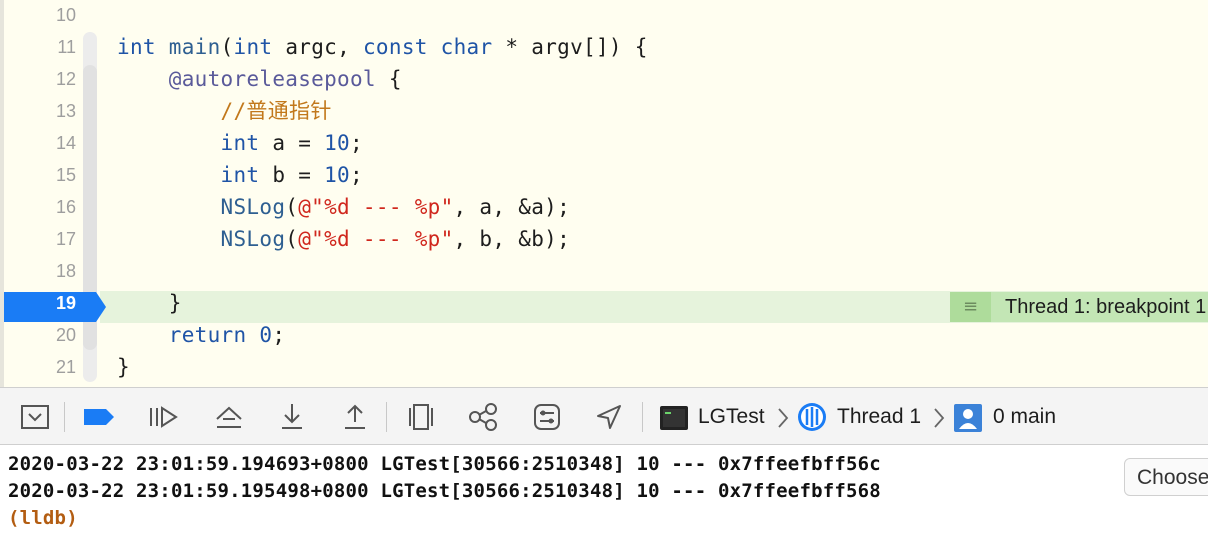 This screenshot has width=1208, height=533. What do you see at coordinates (292, 143) in the screenshot?
I see `code-token: a =` at bounding box center [292, 143].